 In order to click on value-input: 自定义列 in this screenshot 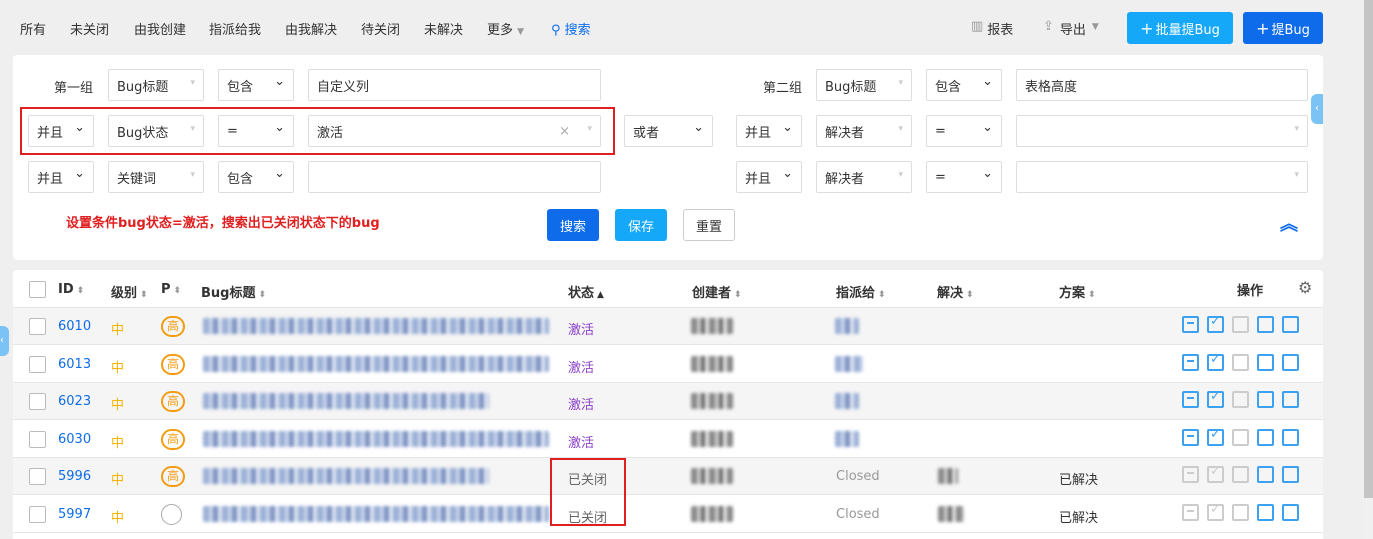, I will do `click(454, 85)`.